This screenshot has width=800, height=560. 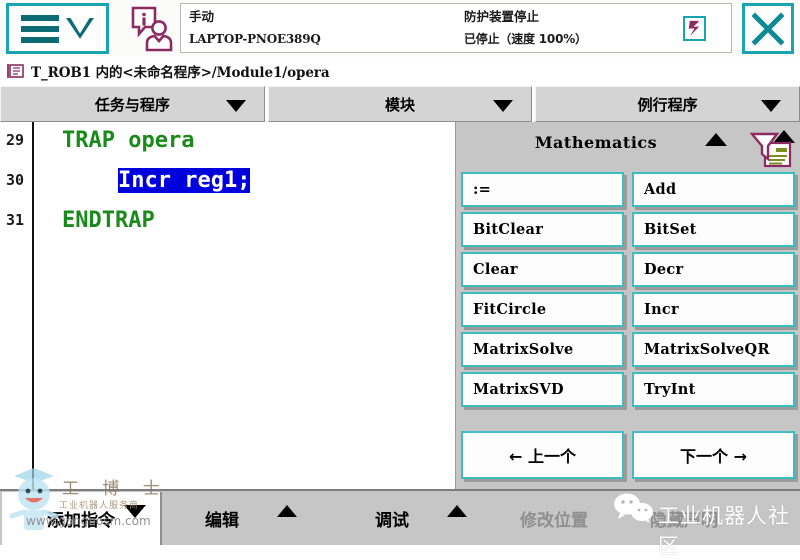 What do you see at coordinates (81, 521) in the screenshot?
I see `add-instruction-label: 添加指令` at bounding box center [81, 521].